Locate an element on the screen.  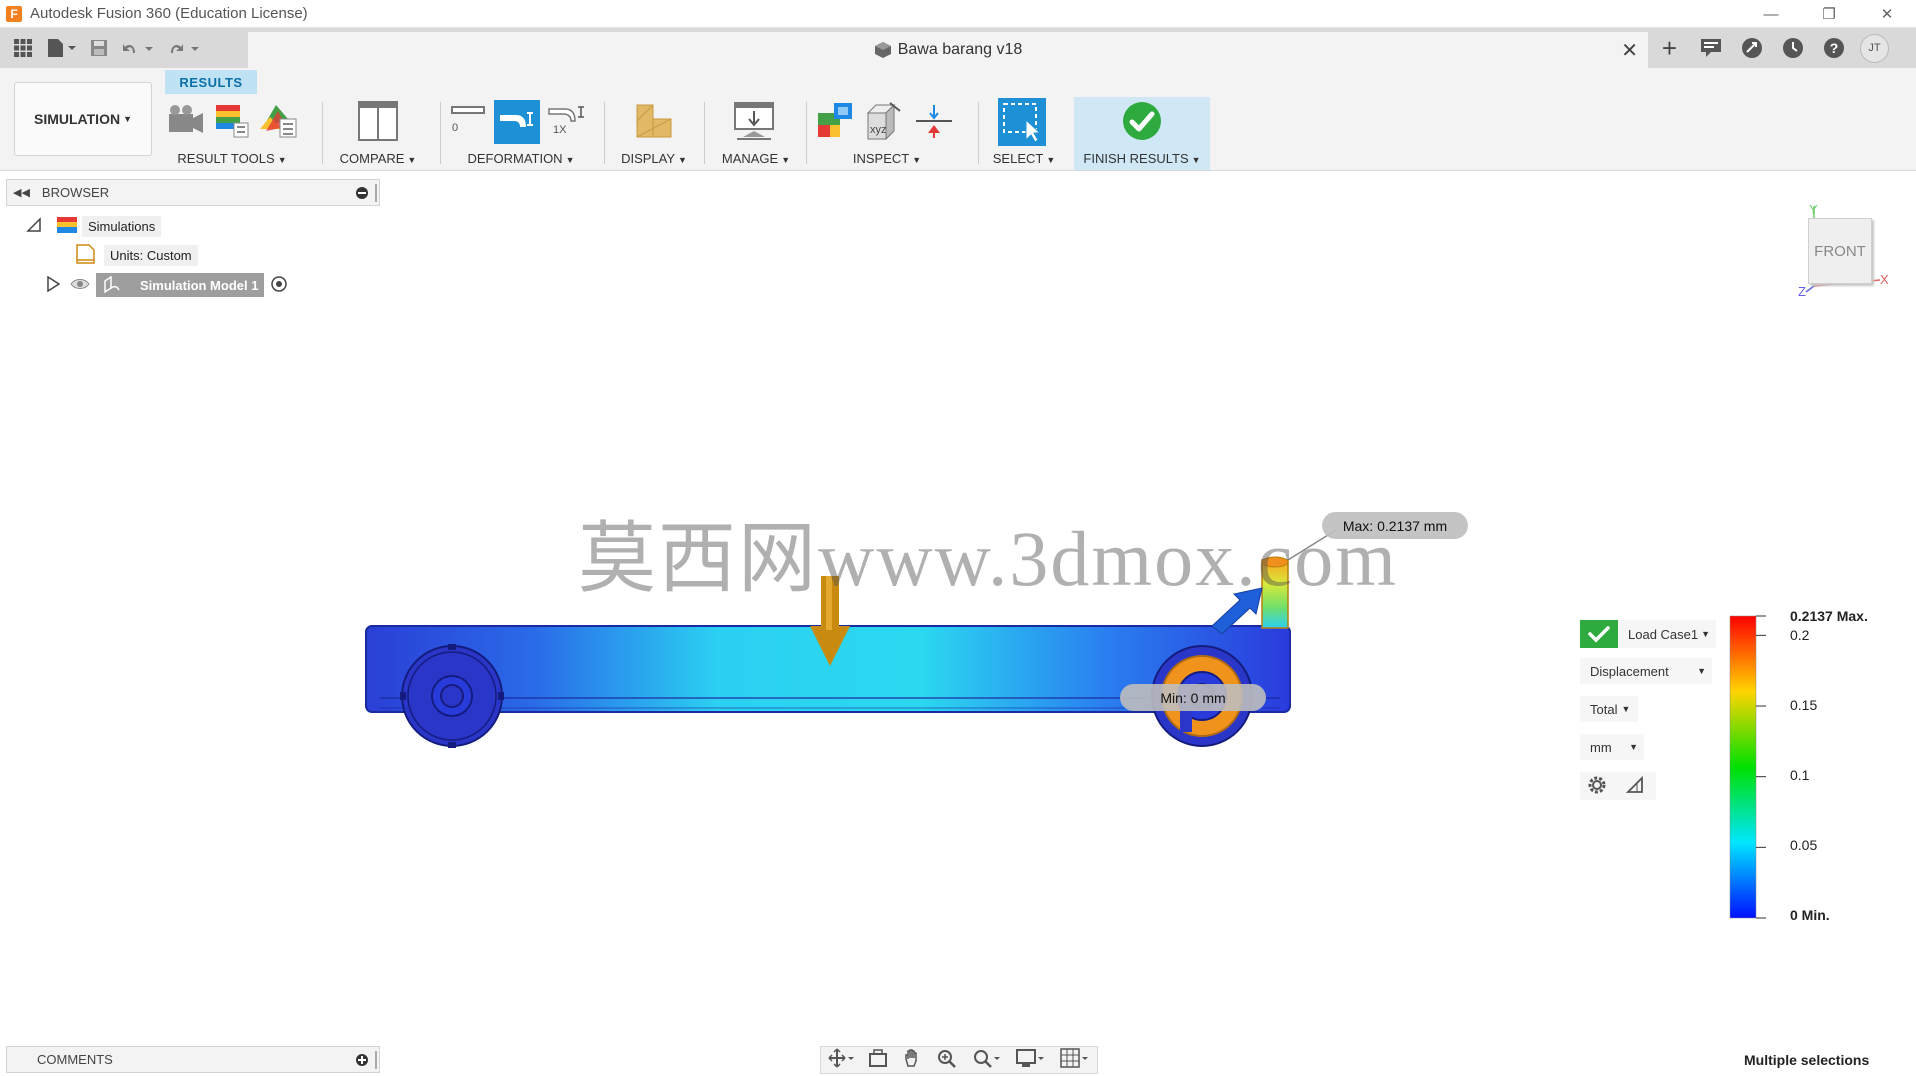
point-probe-xyz-icon: xyz is located at coordinates (884, 121).